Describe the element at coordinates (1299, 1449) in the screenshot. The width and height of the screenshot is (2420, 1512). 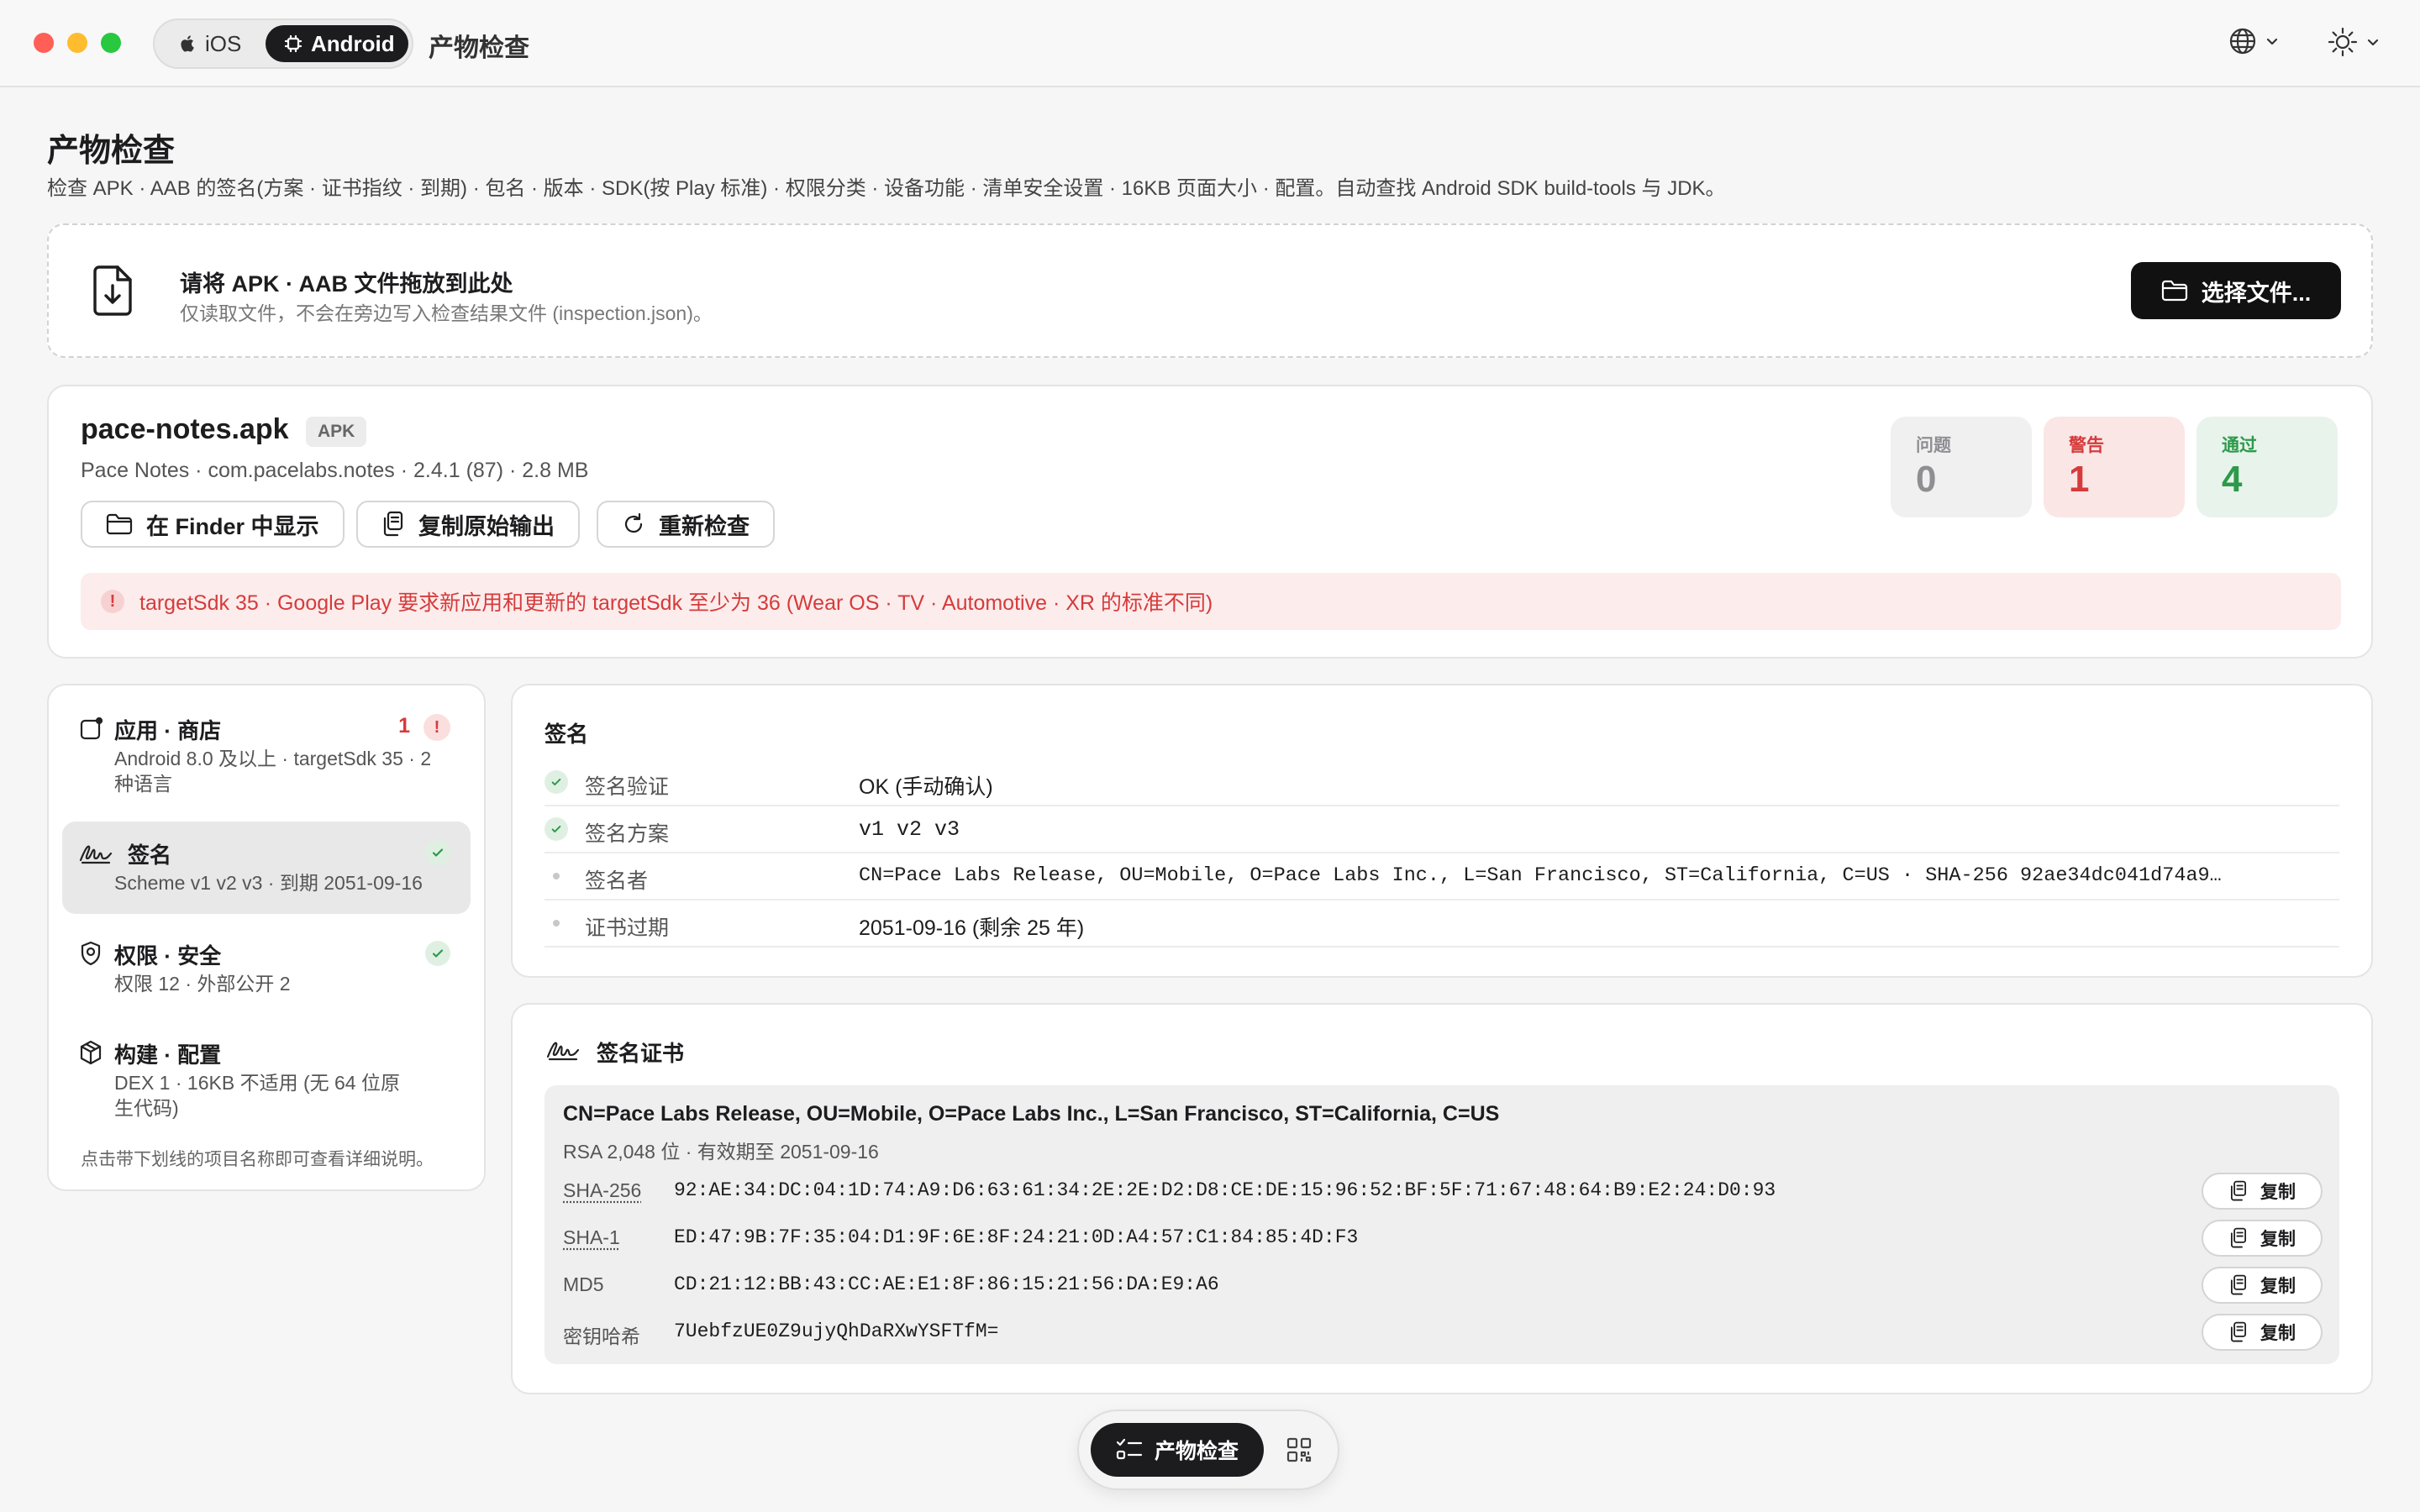
I see `qr-code-icon` at that location.